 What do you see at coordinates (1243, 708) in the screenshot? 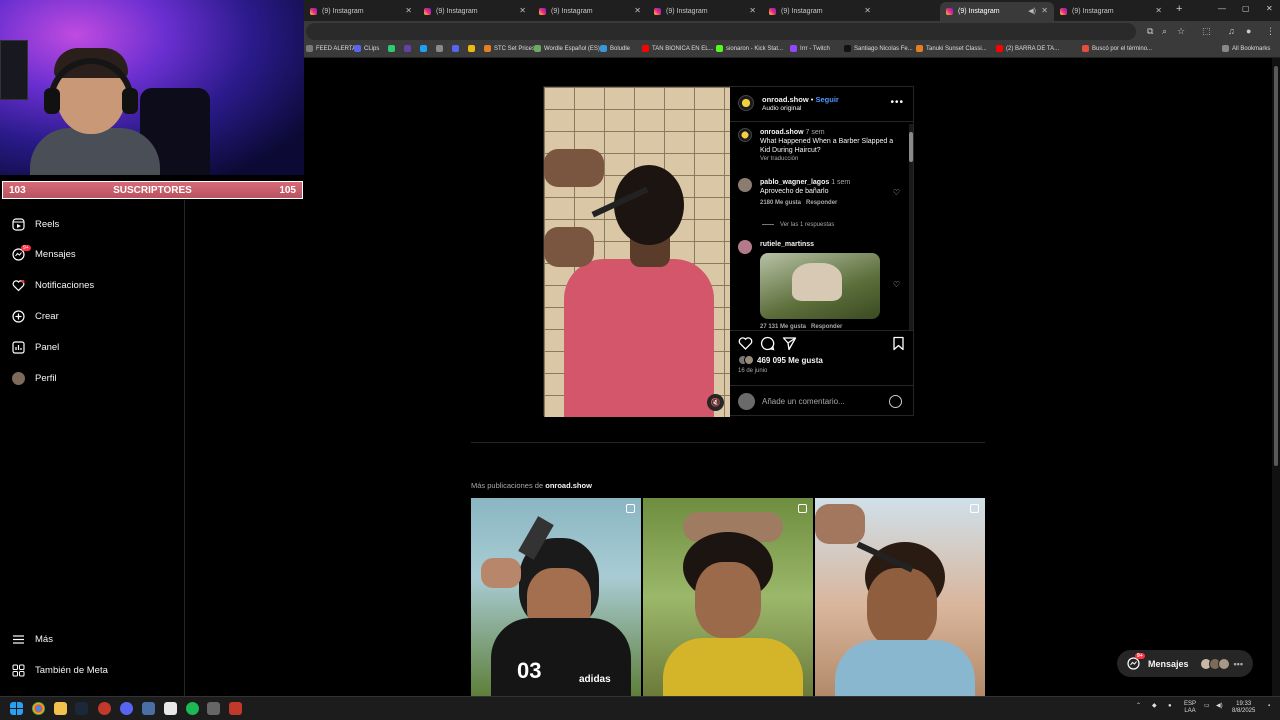
I see `clock: 19:33 8/8/2025` at bounding box center [1243, 708].